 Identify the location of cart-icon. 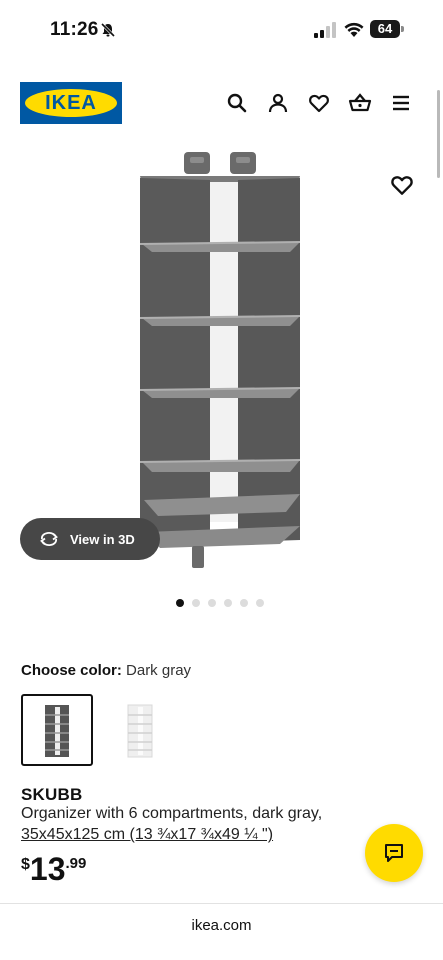
(360, 103).